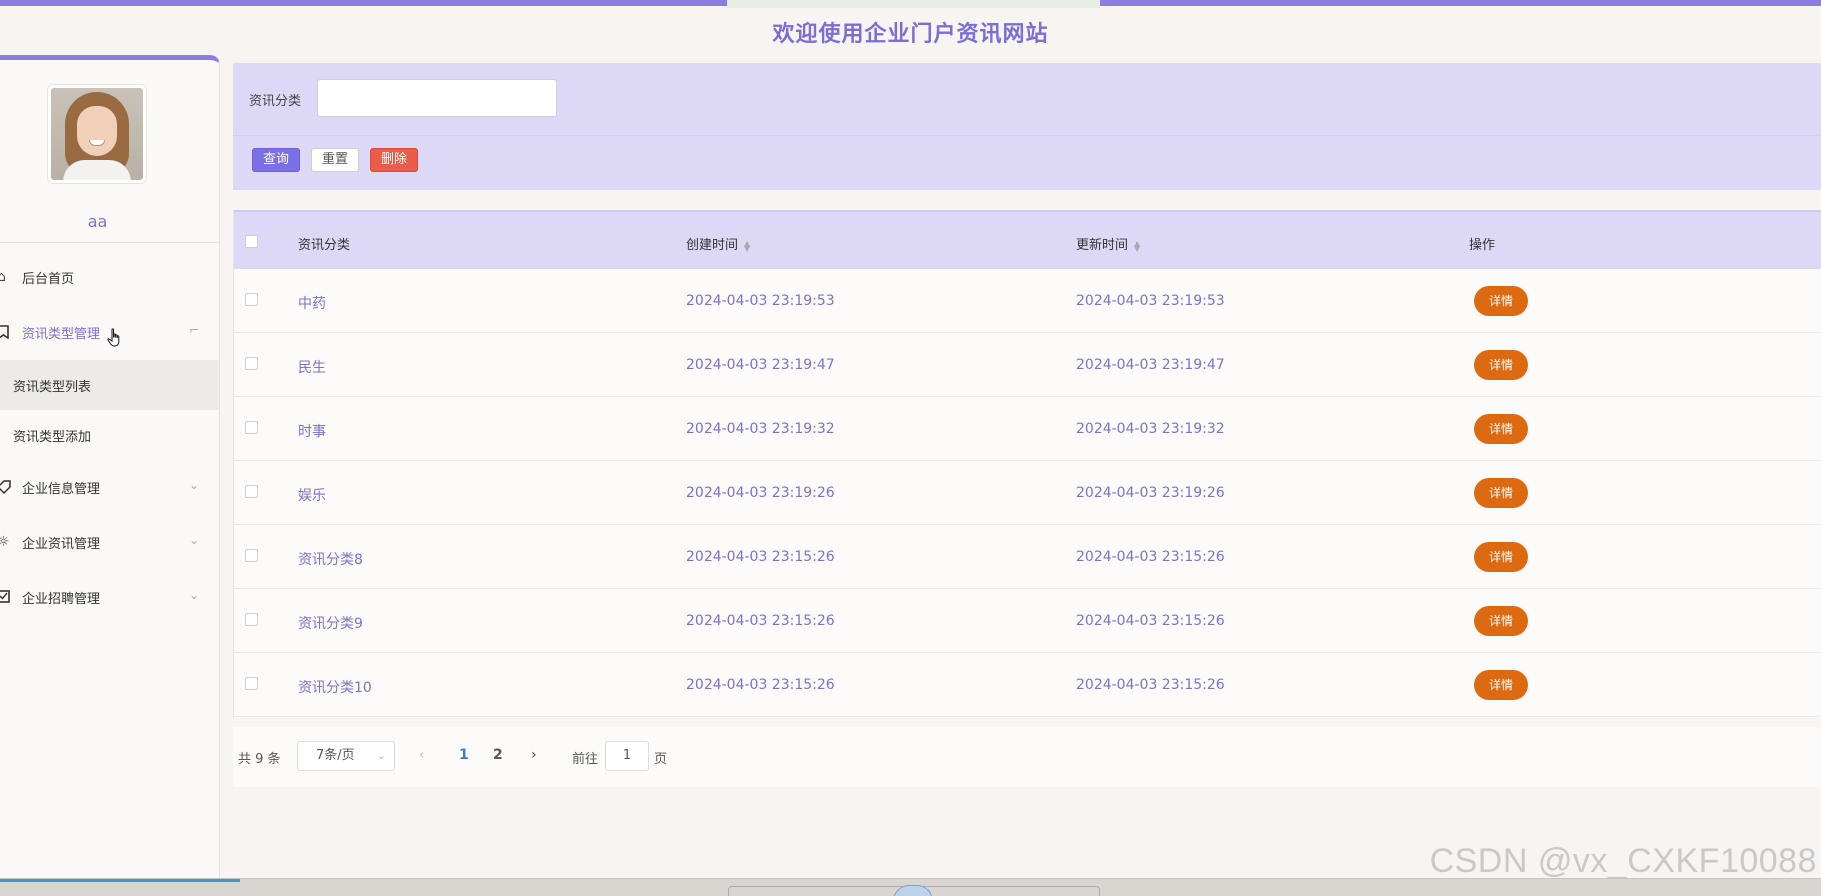 The width and height of the screenshot is (1821, 896). I want to click on select-all-checkbox, so click(251, 241).